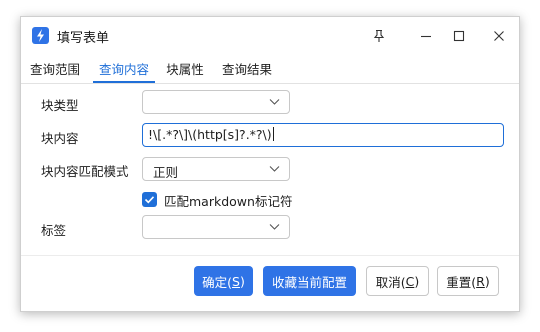 The image size is (540, 332). I want to click on cancel-button-text: 取消(, so click(390, 282).